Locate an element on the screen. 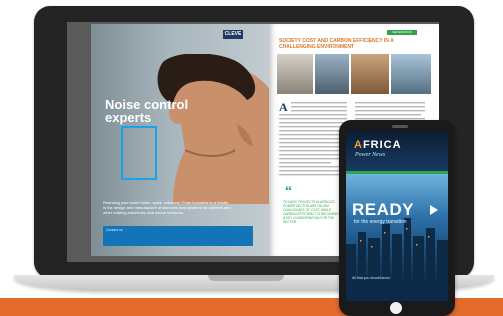  phone-masthead-subtitle: Power News is located at coordinates (370, 155).